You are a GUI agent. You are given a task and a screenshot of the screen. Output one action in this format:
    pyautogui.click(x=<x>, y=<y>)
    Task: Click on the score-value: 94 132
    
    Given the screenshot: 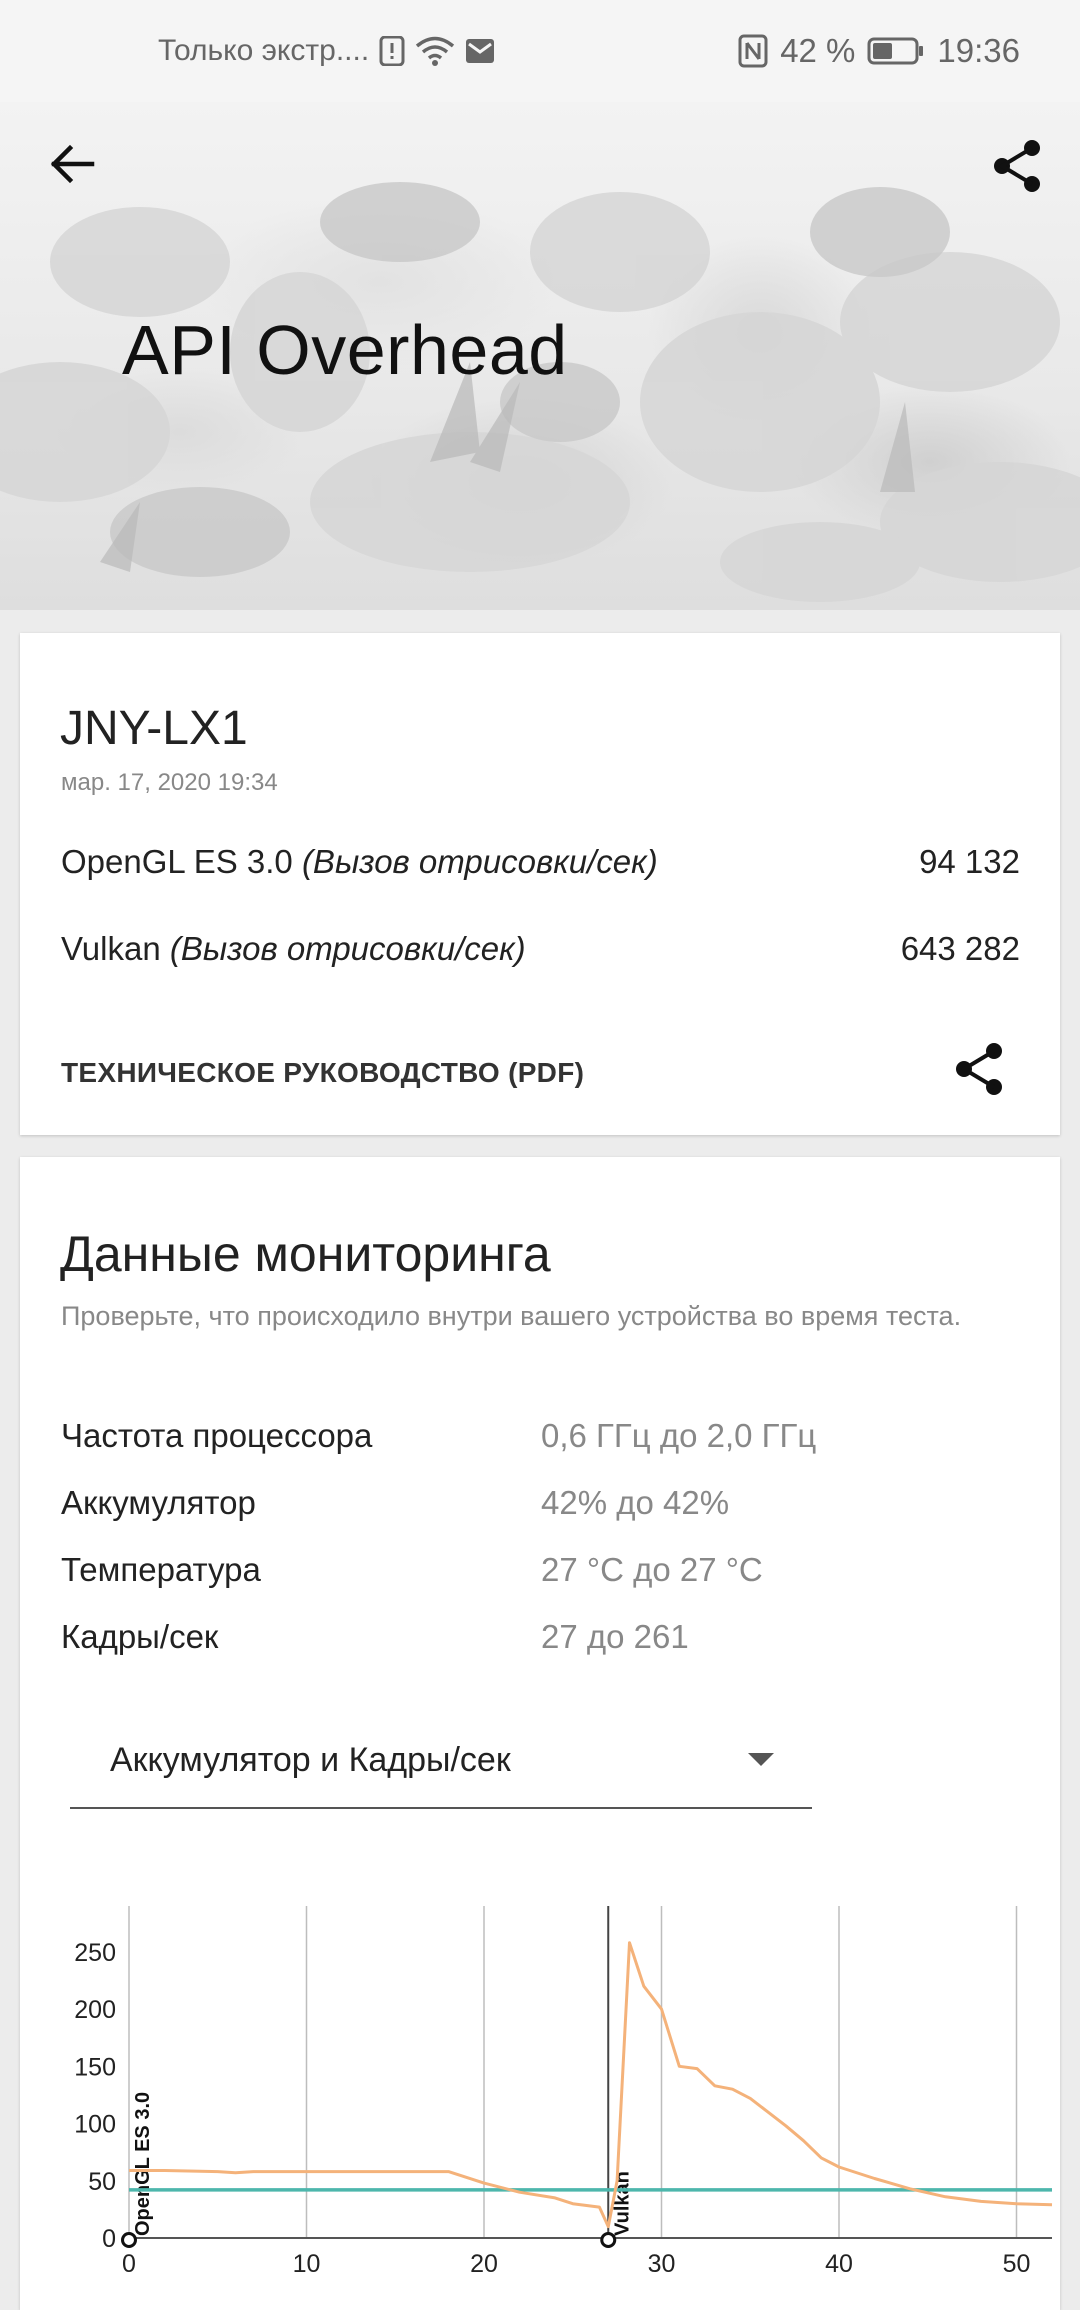 What is the action you would take?
    pyautogui.click(x=969, y=861)
    